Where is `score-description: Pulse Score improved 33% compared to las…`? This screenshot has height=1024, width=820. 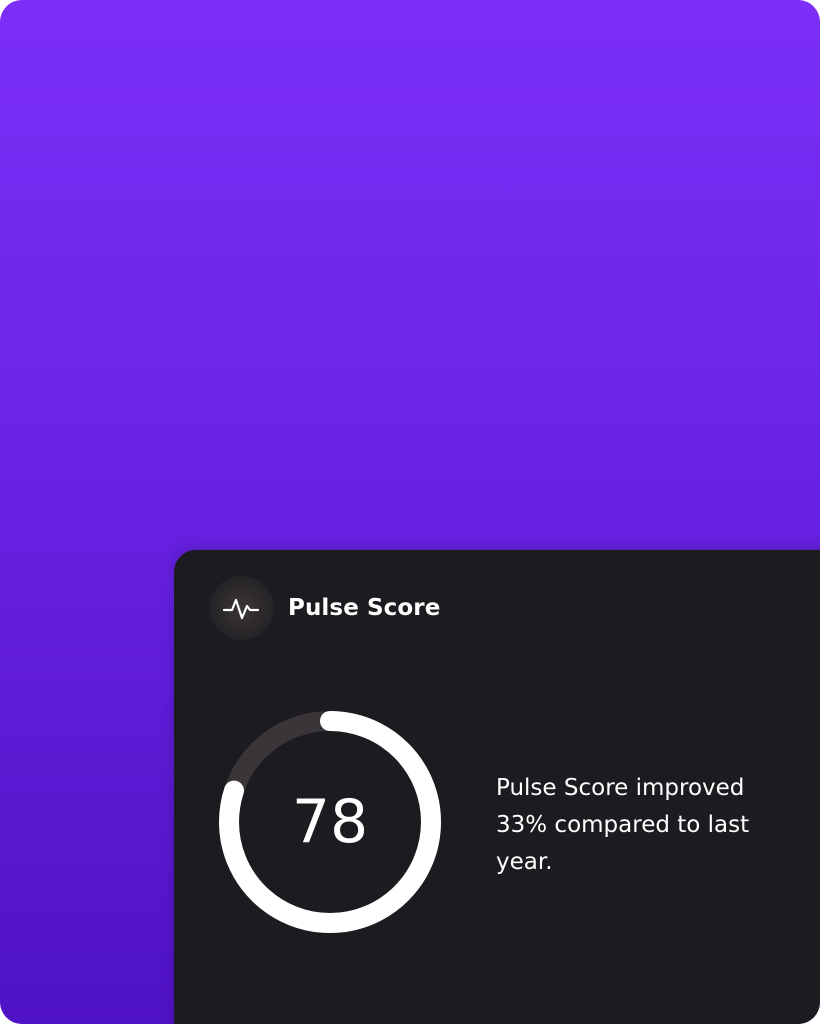
score-description: Pulse Score improved 33% compared to las… is located at coordinates (623, 825).